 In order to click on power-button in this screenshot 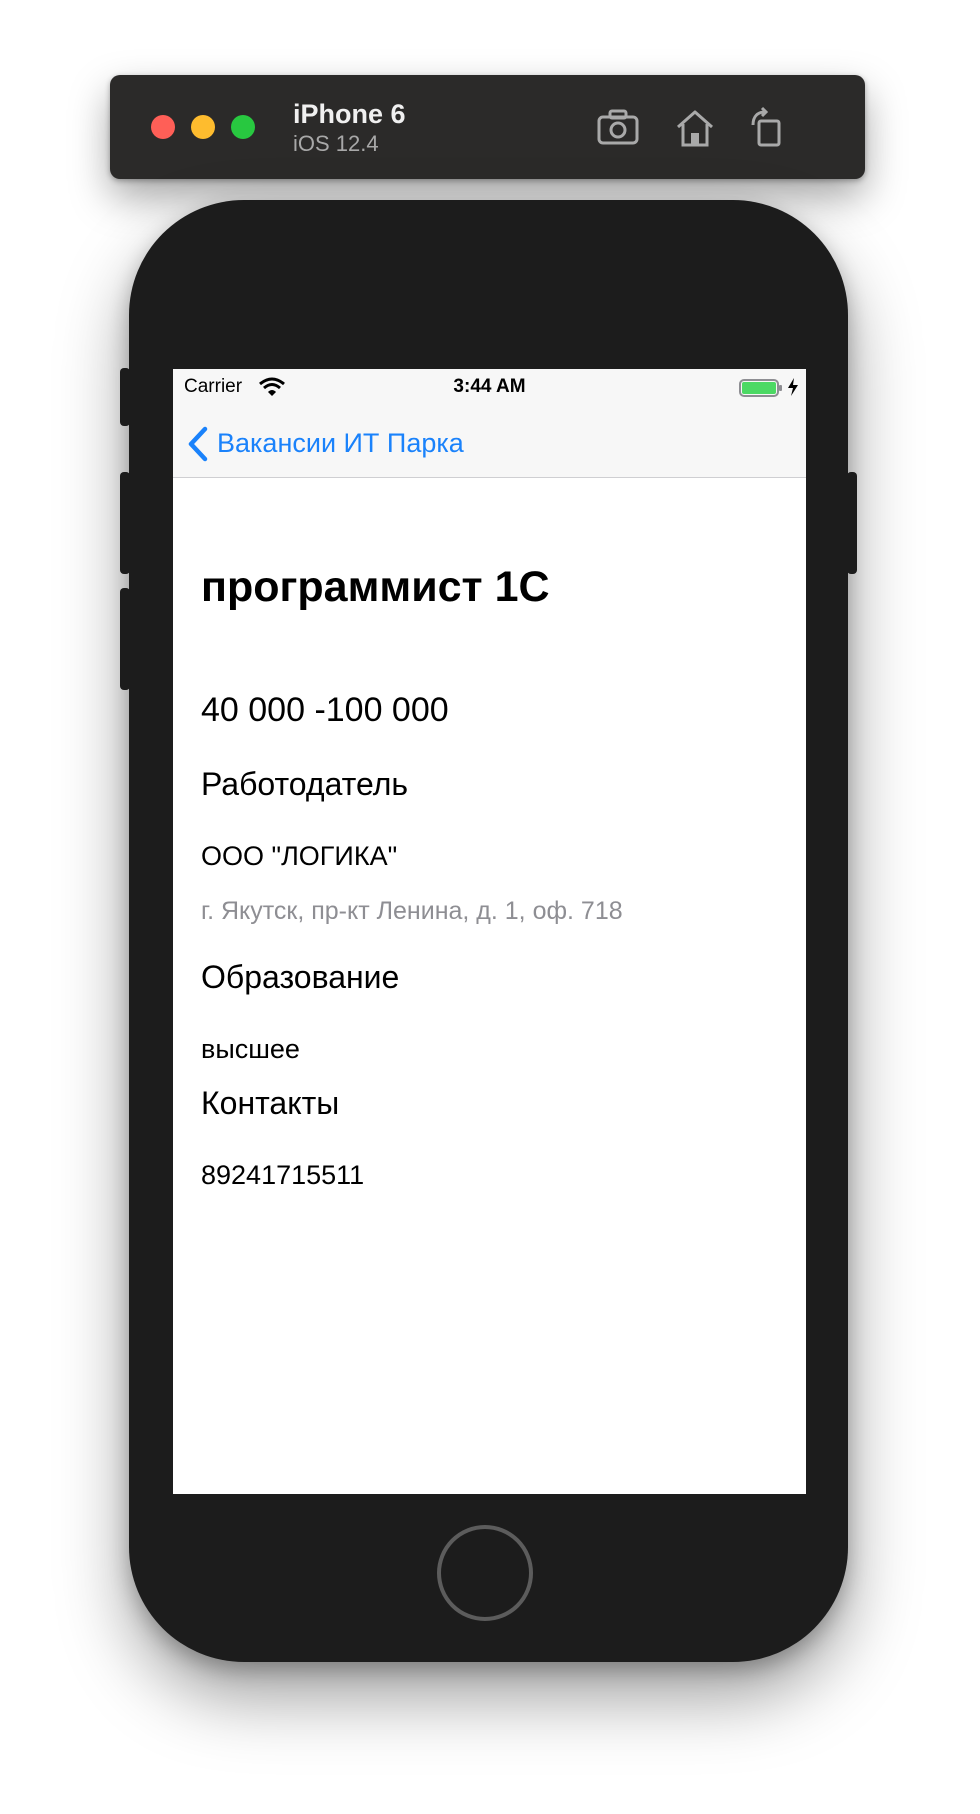, I will do `click(852, 523)`.